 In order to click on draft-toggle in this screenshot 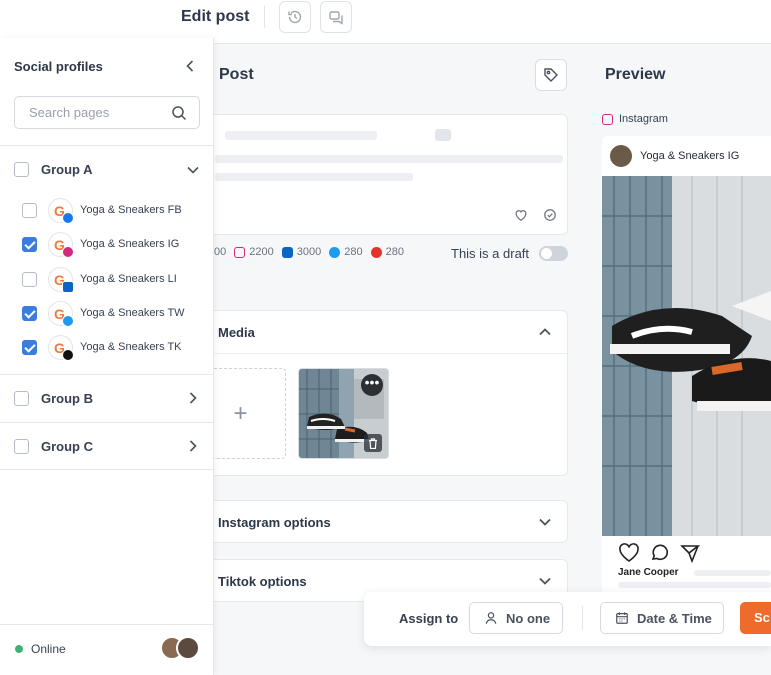, I will do `click(553, 253)`.